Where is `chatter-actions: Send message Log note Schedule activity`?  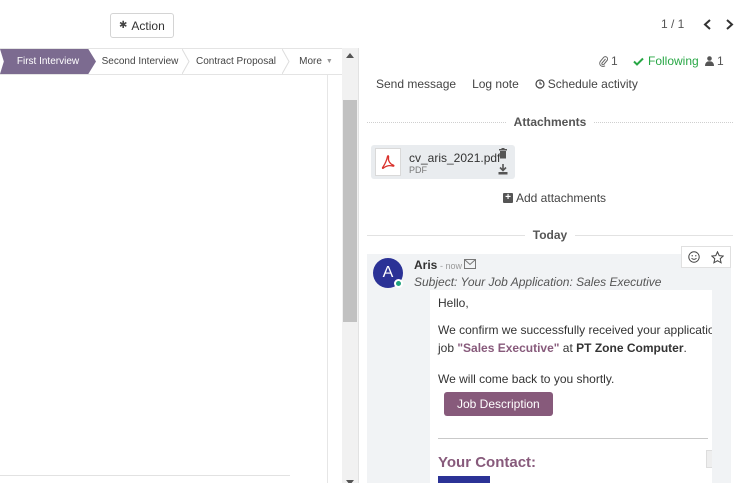 chatter-actions: Send message Log note Schedule activity is located at coordinates (507, 84).